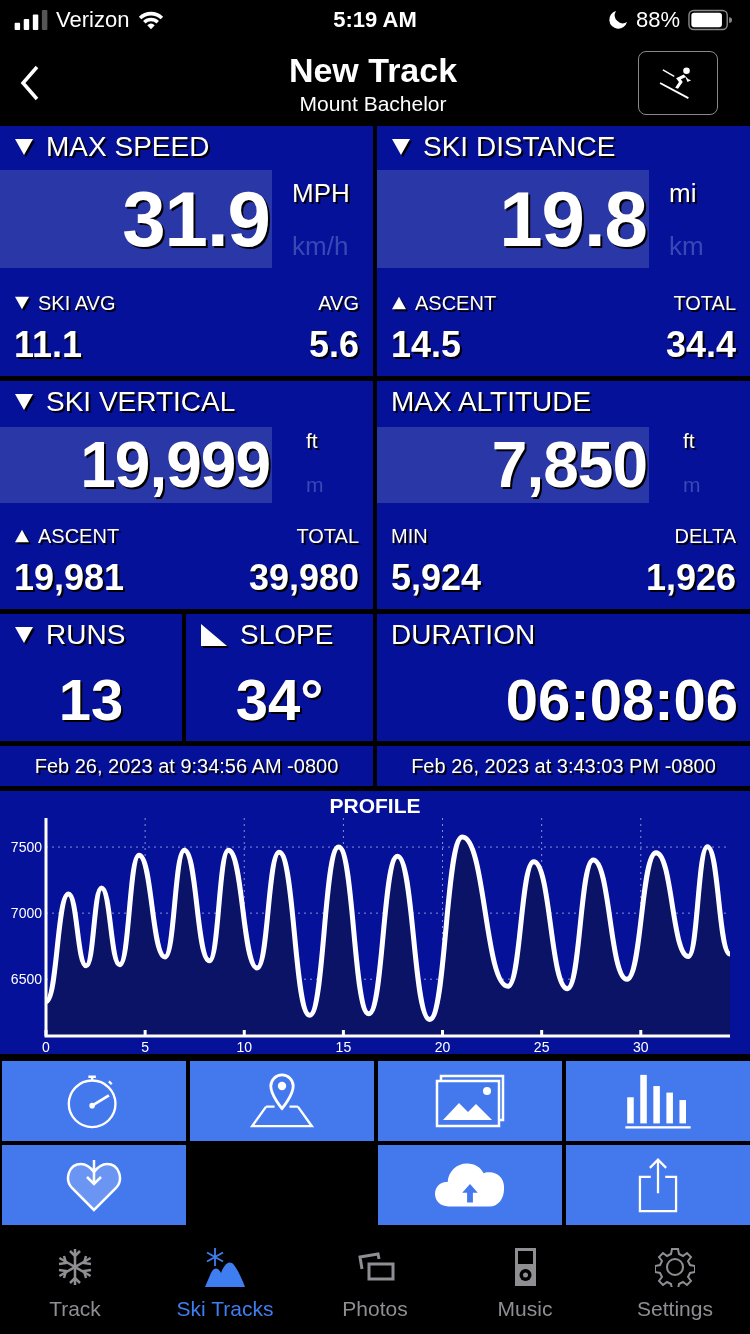  Describe the element at coordinates (145, 1046) in the screenshot. I see `x-tick-label: 5` at that location.